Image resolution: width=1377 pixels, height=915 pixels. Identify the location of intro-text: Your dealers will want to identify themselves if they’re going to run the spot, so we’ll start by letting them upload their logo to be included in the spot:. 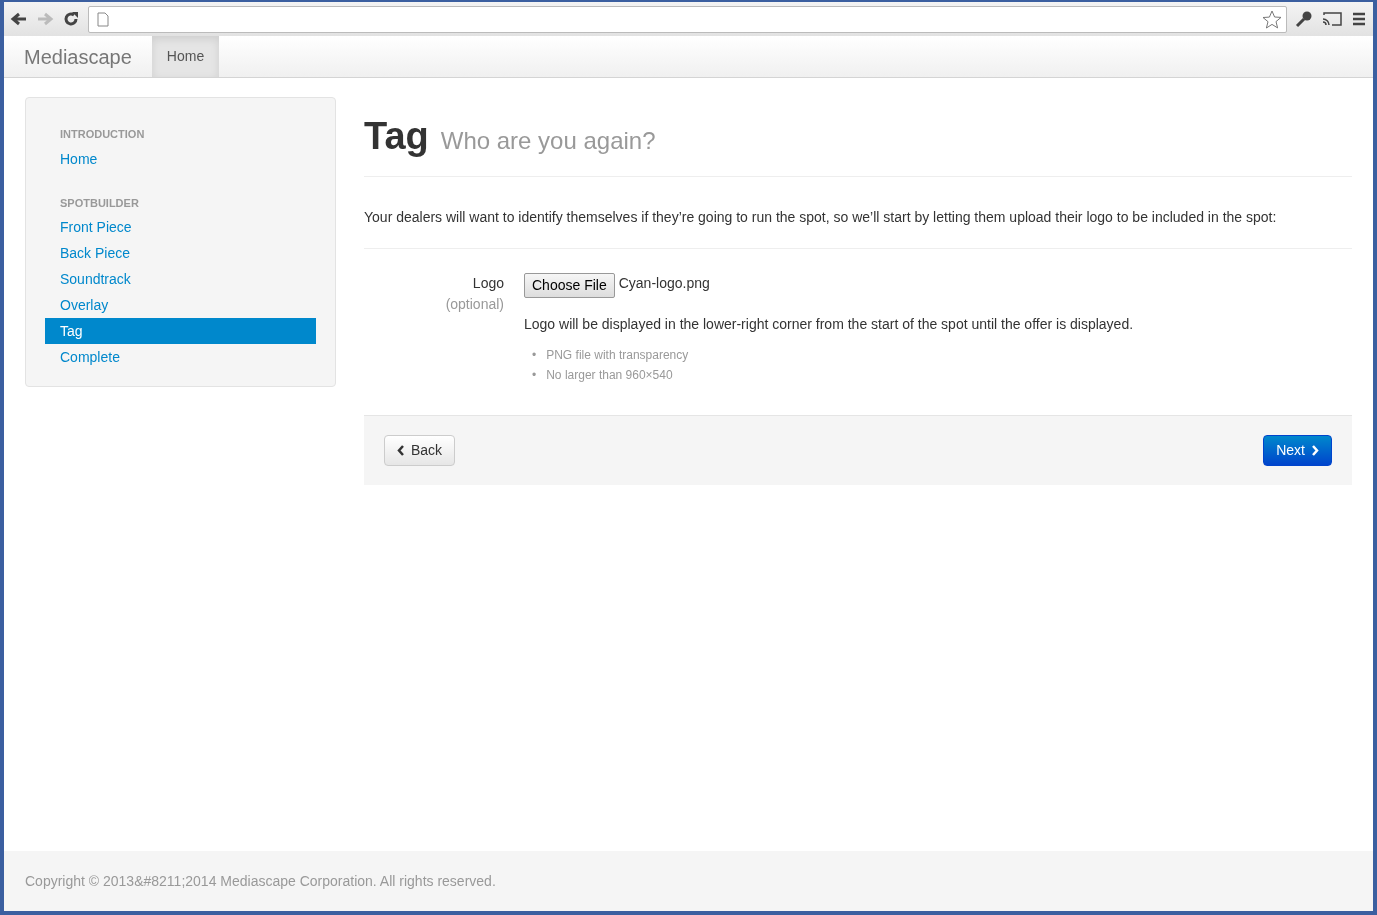
(858, 212).